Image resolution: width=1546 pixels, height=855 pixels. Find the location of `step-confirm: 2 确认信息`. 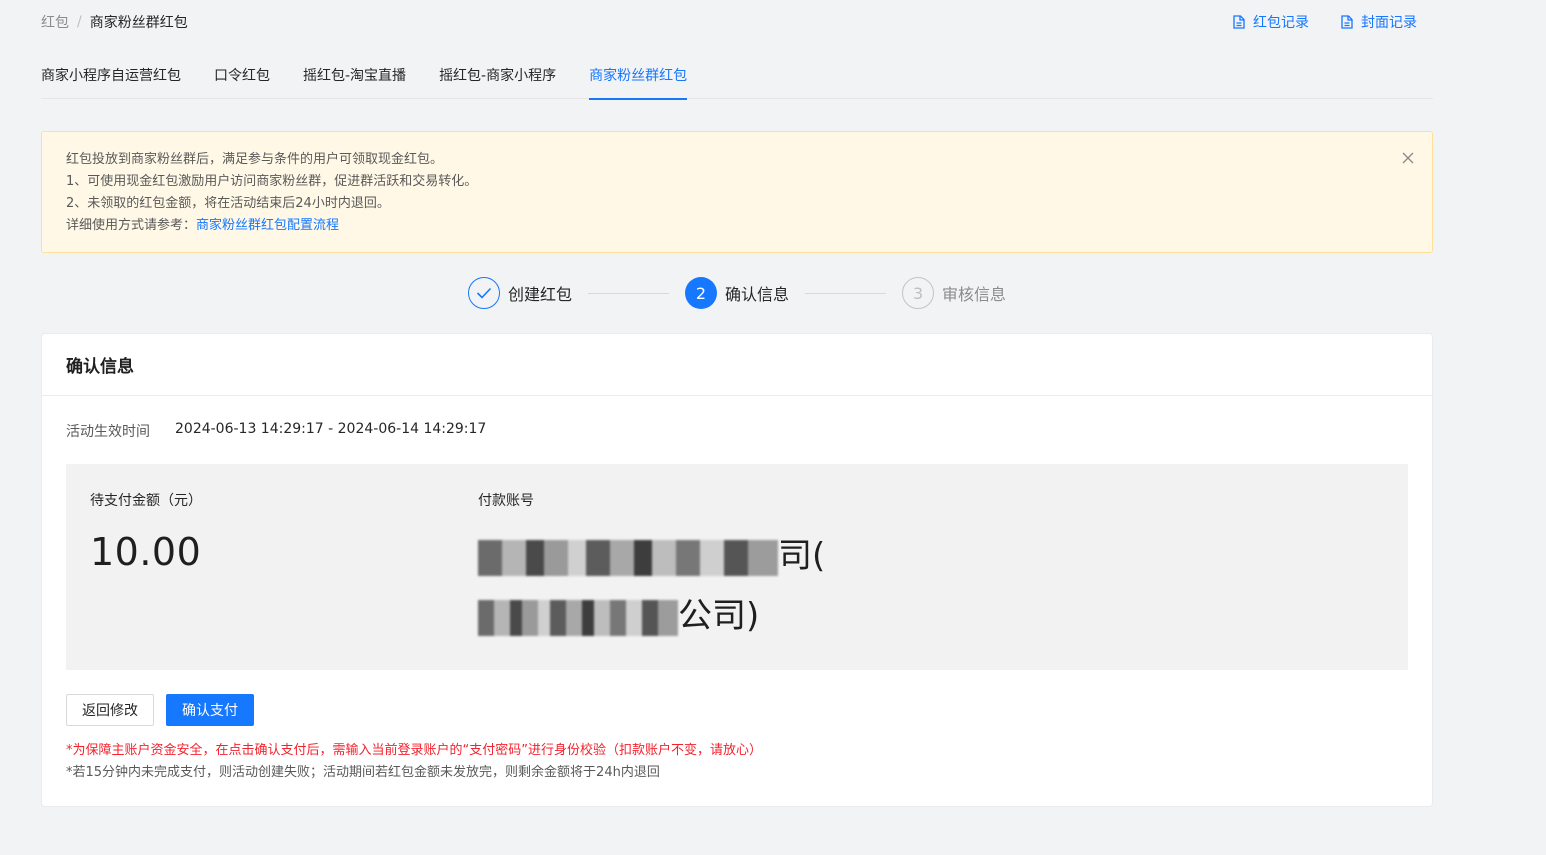

step-confirm: 2 确认信息 is located at coordinates (737, 293).